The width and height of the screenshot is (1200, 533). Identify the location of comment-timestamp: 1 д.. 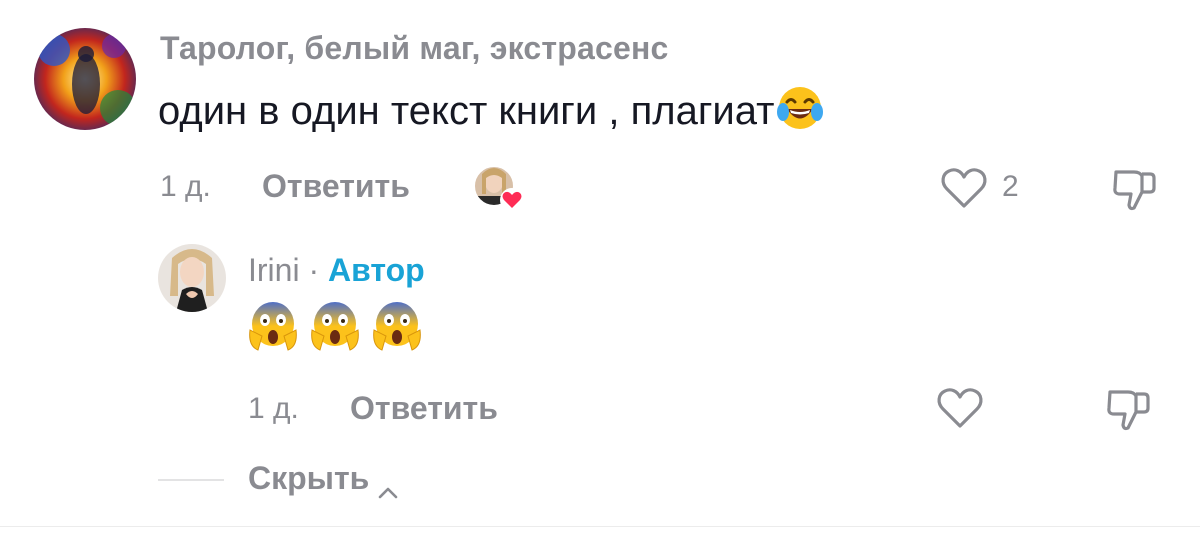
(185, 186).